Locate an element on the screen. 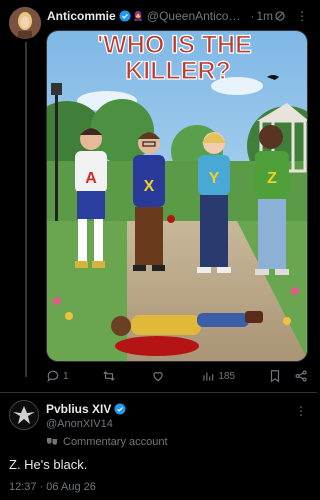 The height and width of the screenshot is (500, 320). post-time: 1m is located at coordinates (264, 16).